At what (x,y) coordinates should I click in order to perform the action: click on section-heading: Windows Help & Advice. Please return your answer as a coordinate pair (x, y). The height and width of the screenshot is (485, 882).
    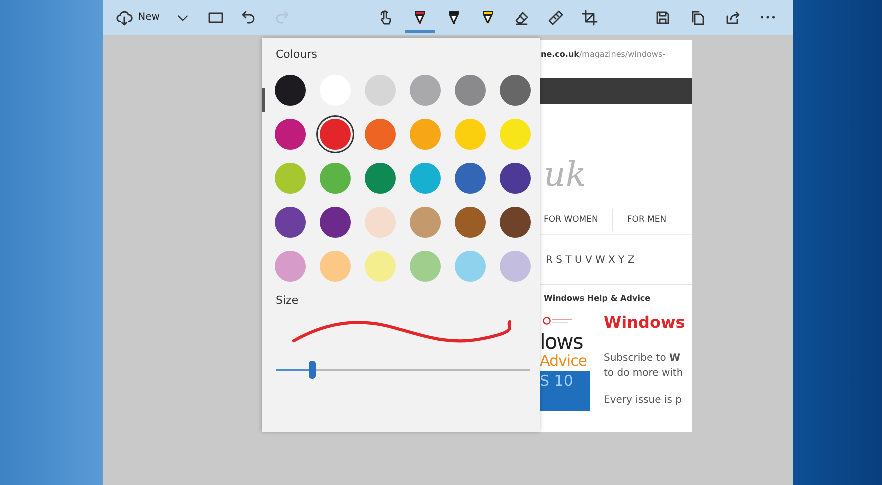
    Looking at the image, I should click on (597, 298).